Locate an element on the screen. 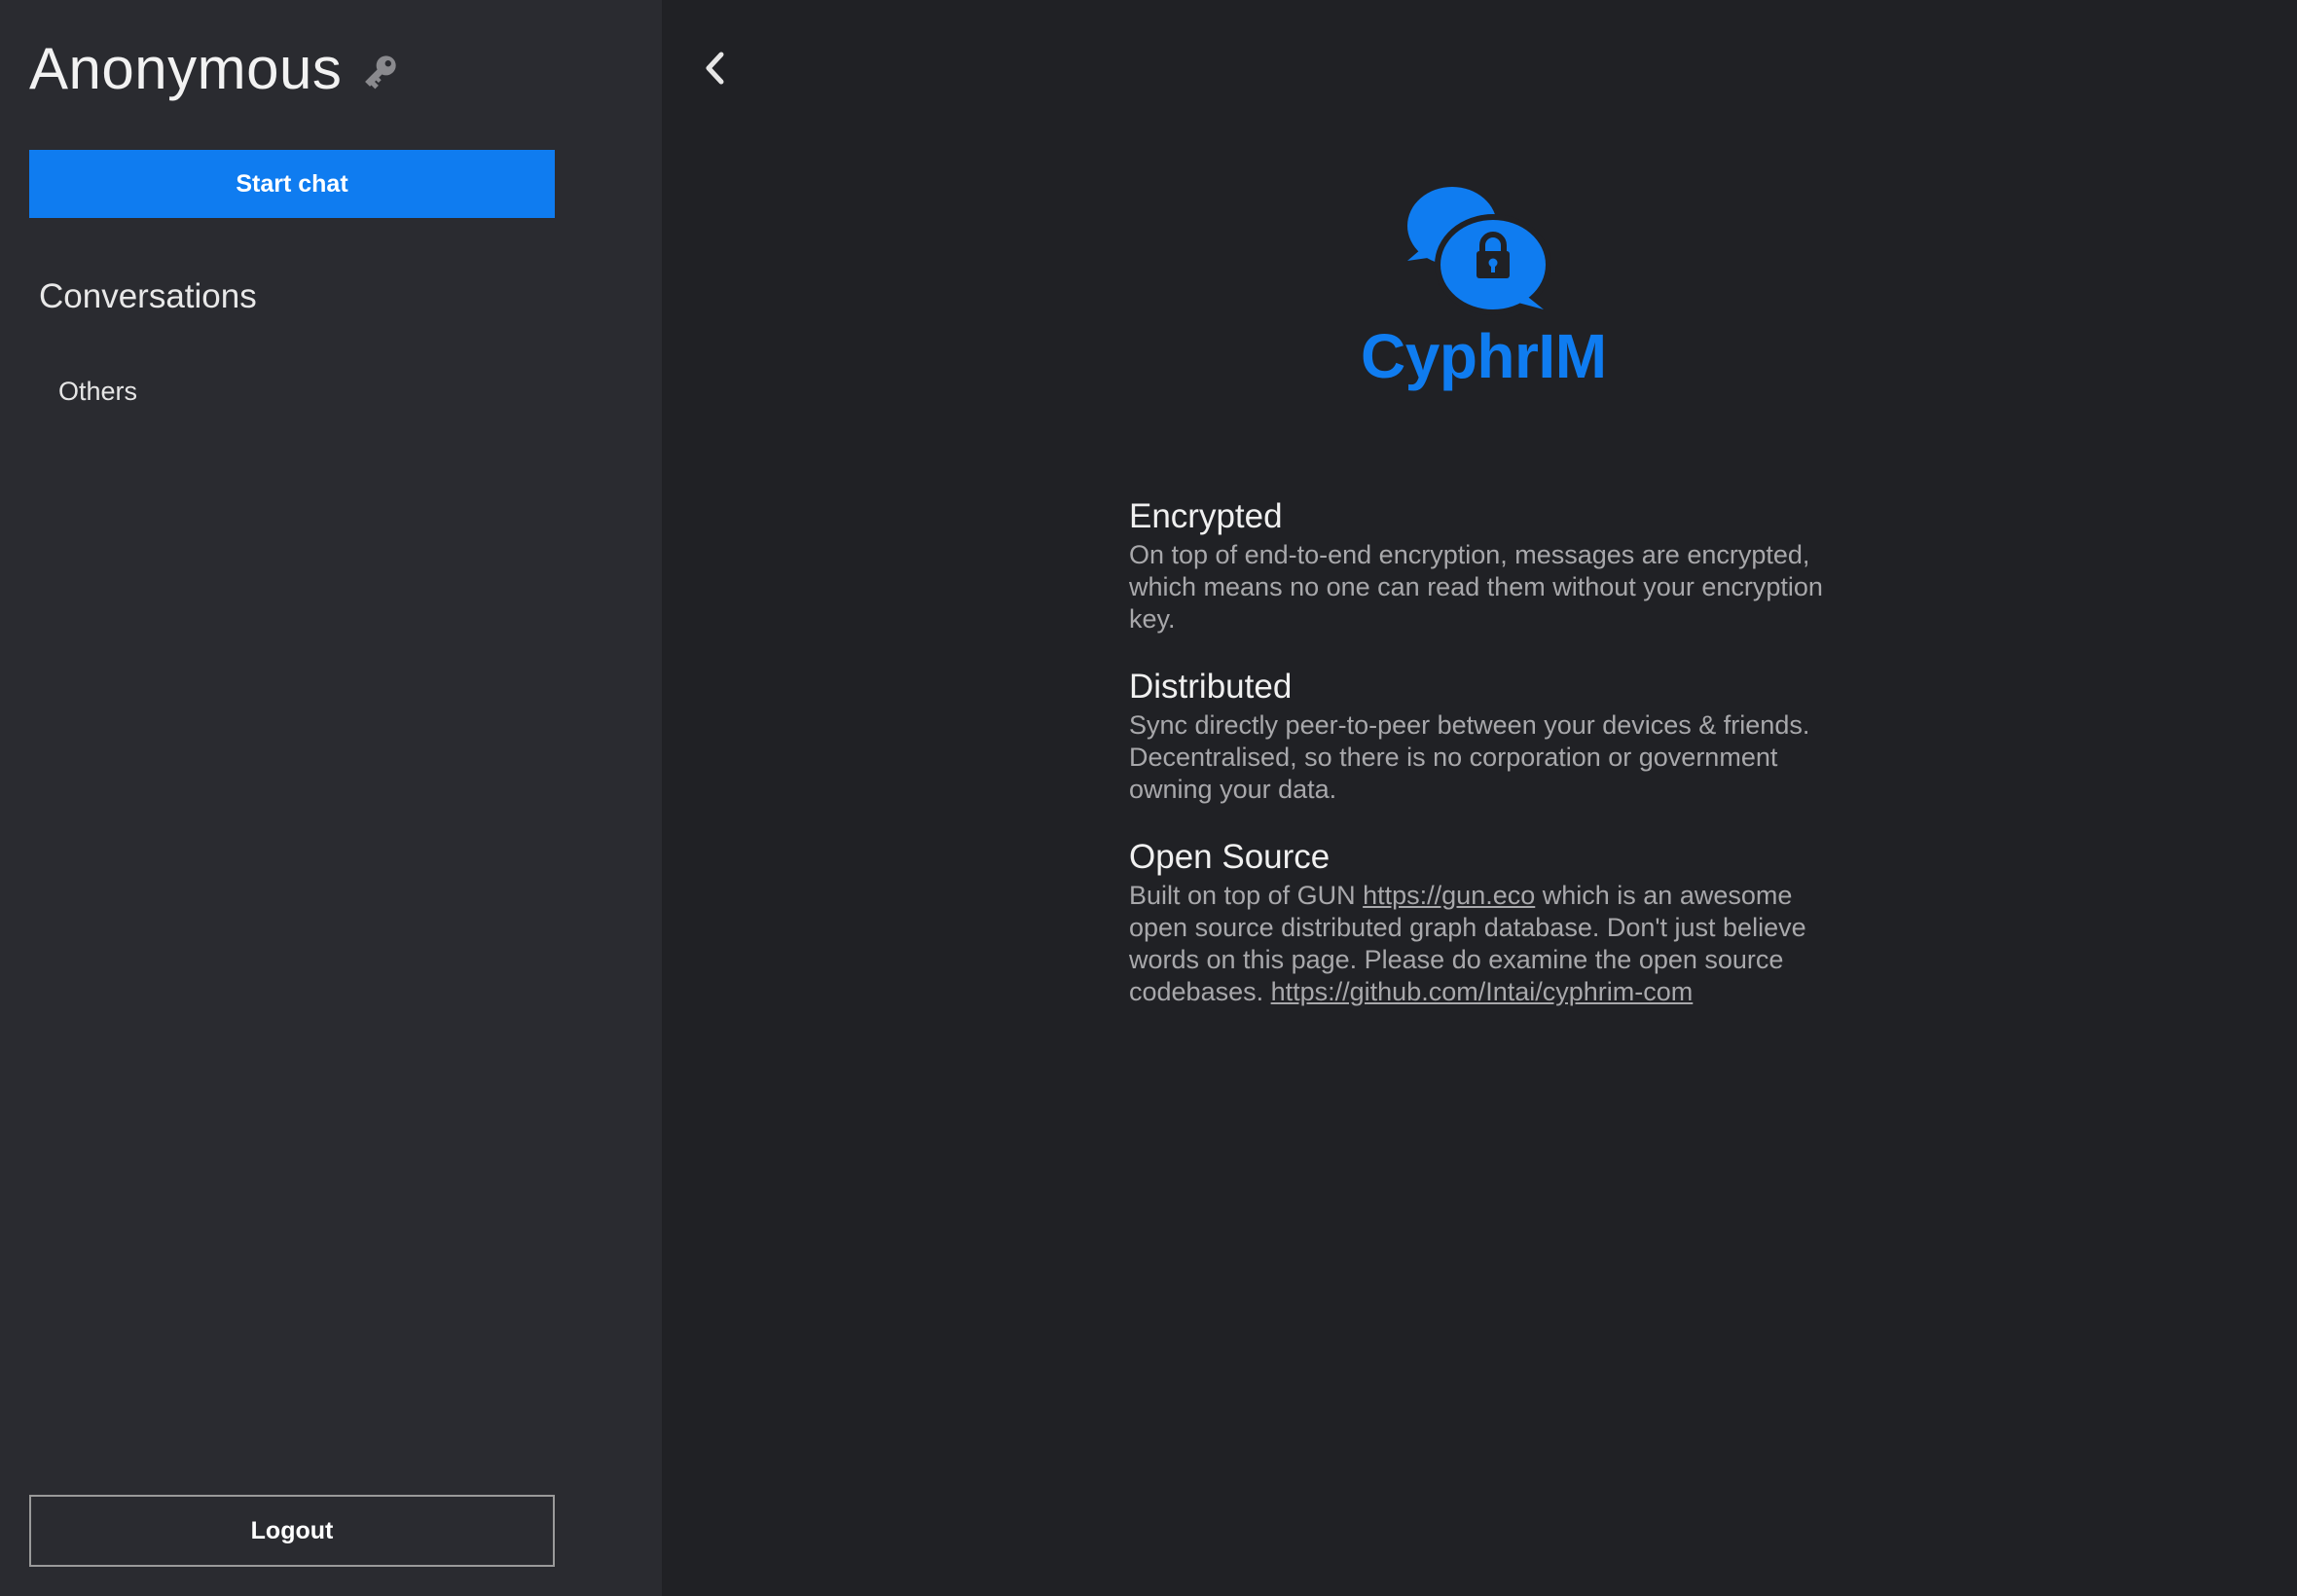 The height and width of the screenshot is (1596, 2297). feature-title: Distributed is located at coordinates (1211, 687).